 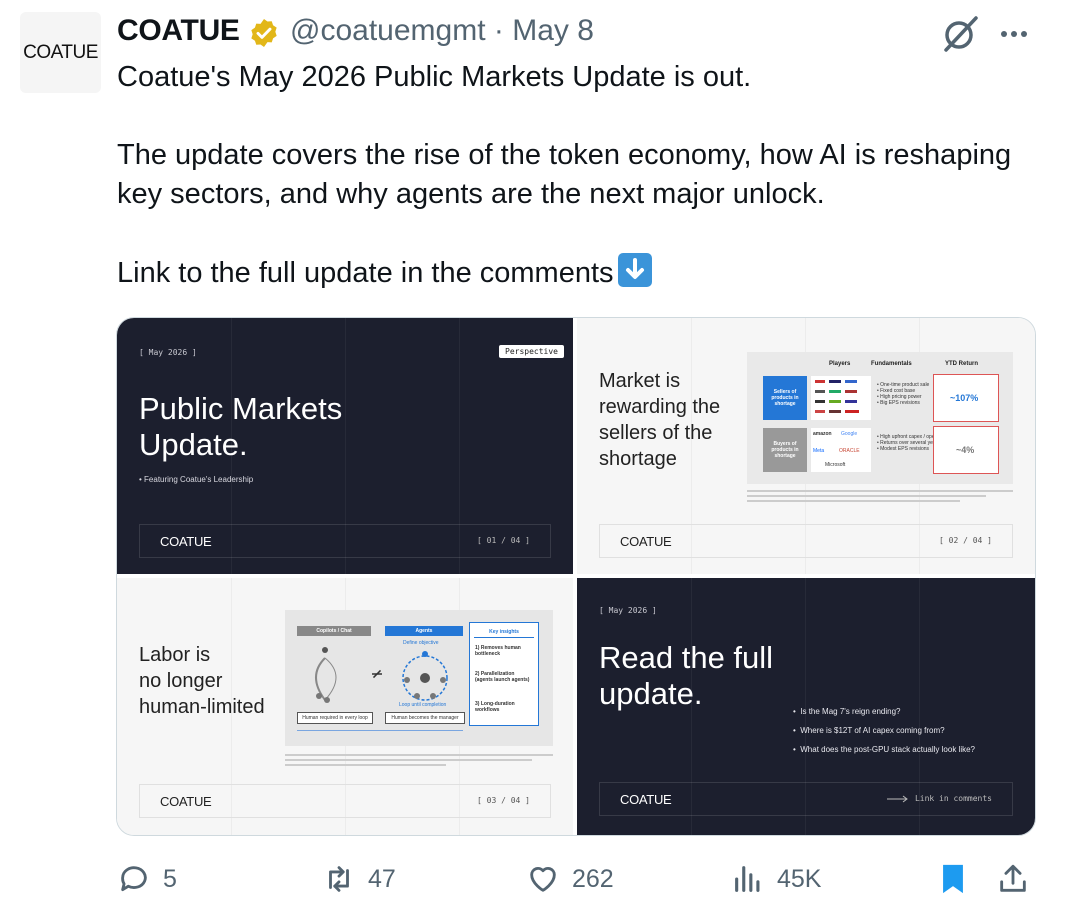 I want to click on bookmark-button, so click(x=959, y=879).